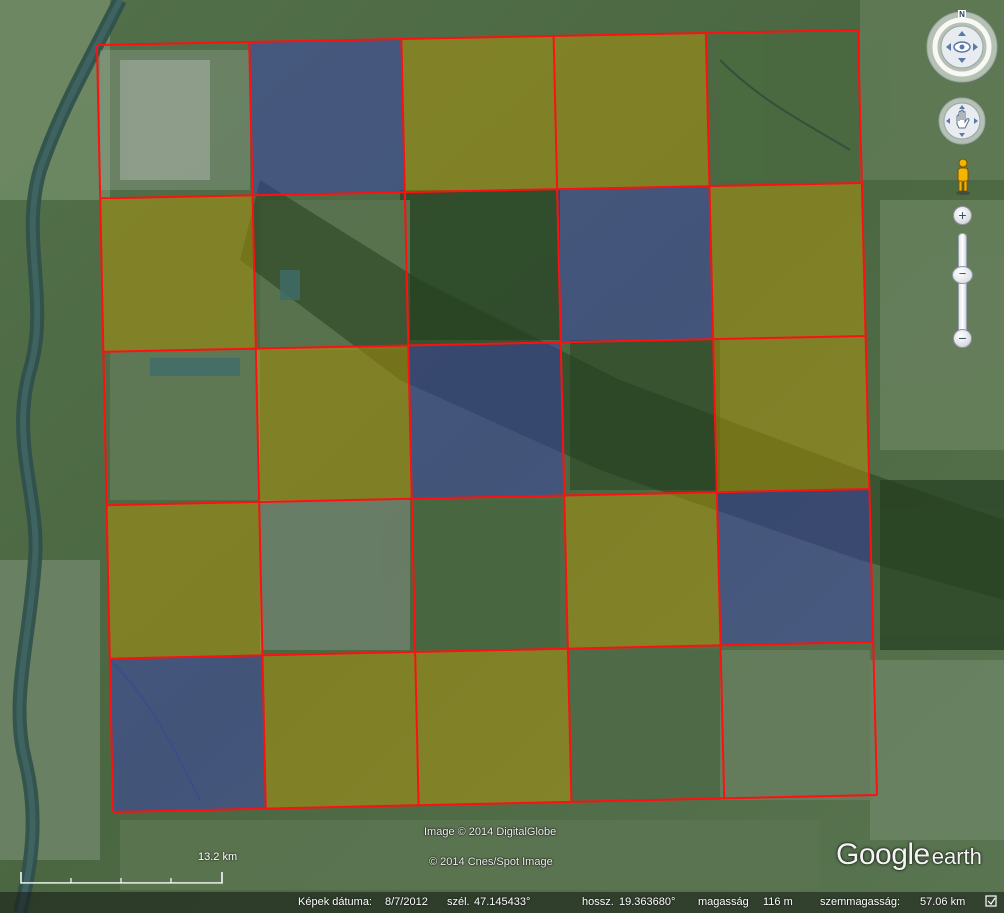 The height and width of the screenshot is (913, 1004). What do you see at coordinates (943, 902) in the screenshot?
I see `eye-altitude-value: 57.06 km` at bounding box center [943, 902].